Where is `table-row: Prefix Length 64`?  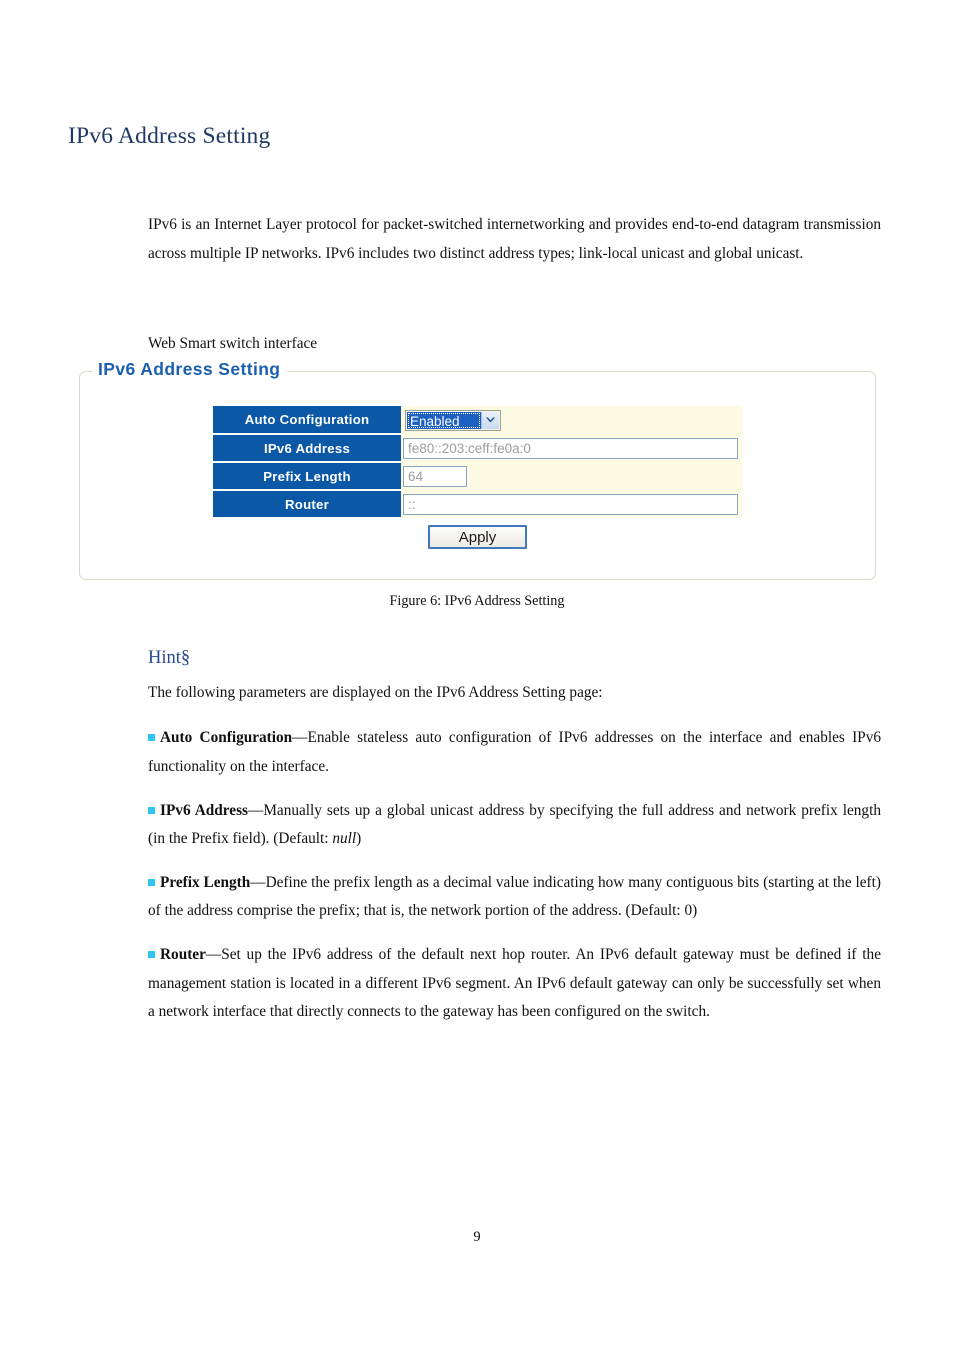 table-row: Prefix Length 64 is located at coordinates (477, 476).